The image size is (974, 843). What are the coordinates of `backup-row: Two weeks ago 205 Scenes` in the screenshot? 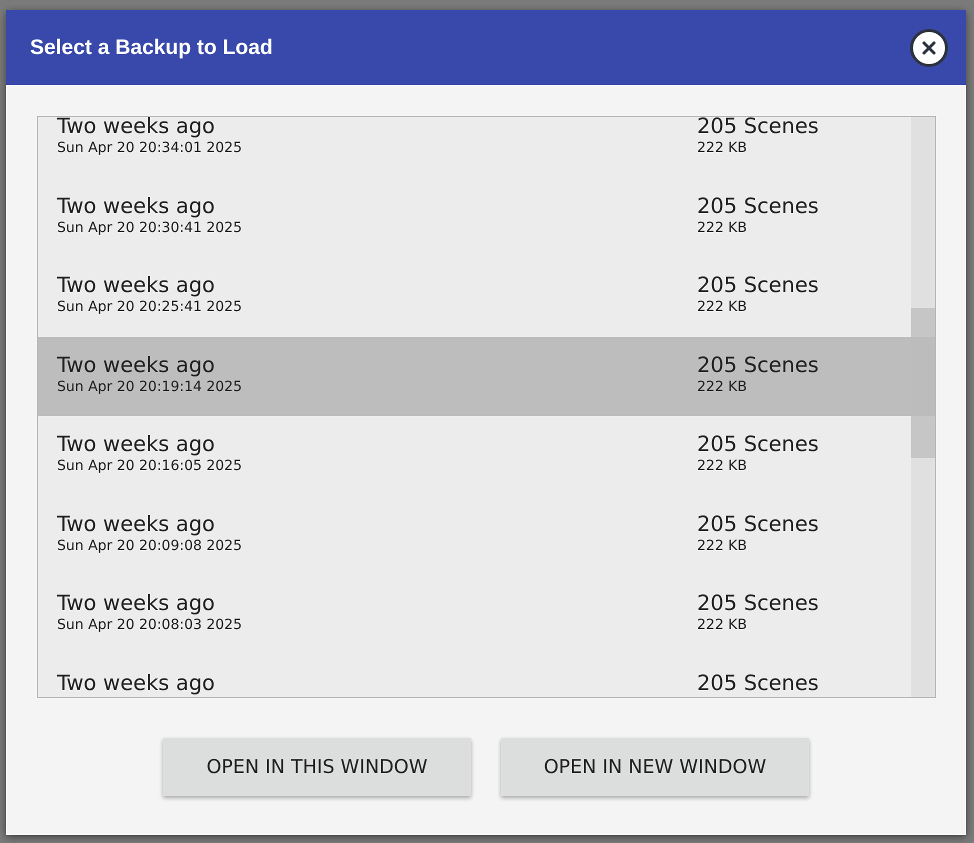 It's located at (486, 675).